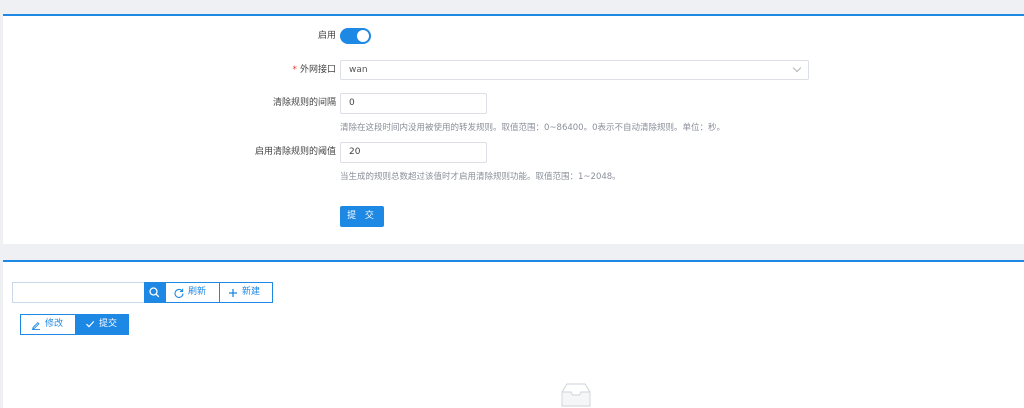  Describe the element at coordinates (317, 70) in the screenshot. I see `wan-label-text: 外网接口` at that location.